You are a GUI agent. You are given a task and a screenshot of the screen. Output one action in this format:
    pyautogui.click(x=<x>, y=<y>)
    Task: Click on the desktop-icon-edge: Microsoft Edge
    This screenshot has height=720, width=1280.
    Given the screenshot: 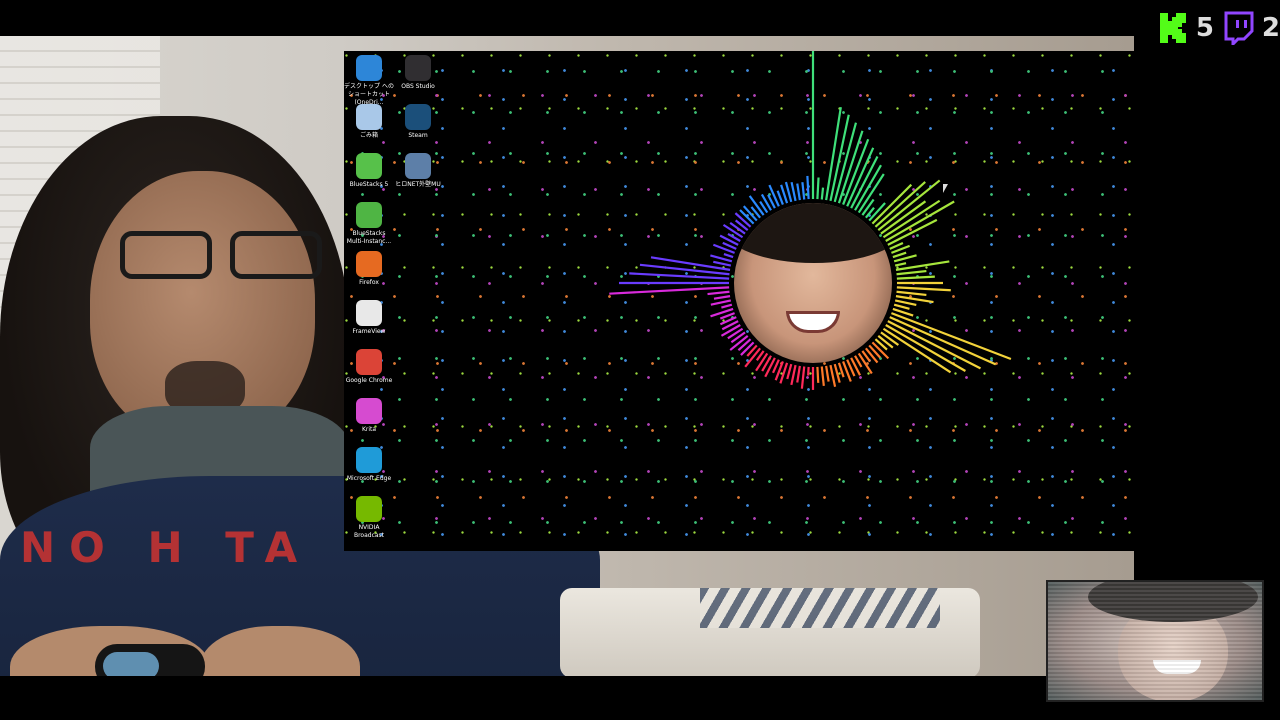 What is the action you would take?
    pyautogui.click(x=369, y=465)
    